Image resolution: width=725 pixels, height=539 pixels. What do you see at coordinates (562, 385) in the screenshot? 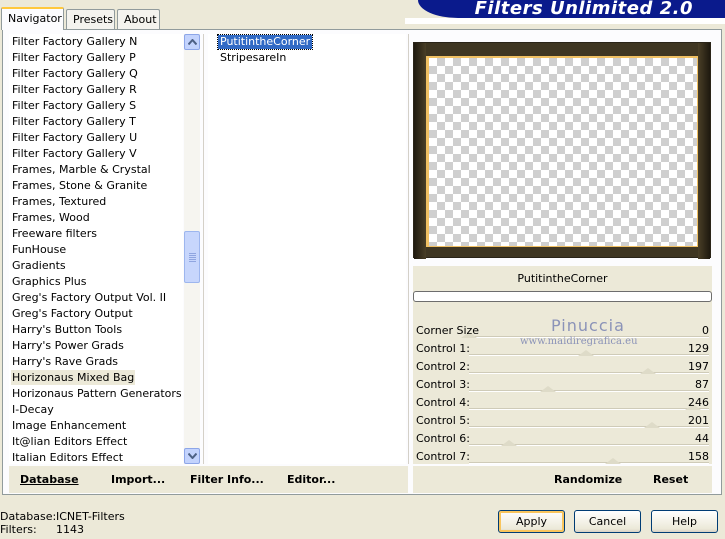
I see `control-row: Control 3: 87` at bounding box center [562, 385].